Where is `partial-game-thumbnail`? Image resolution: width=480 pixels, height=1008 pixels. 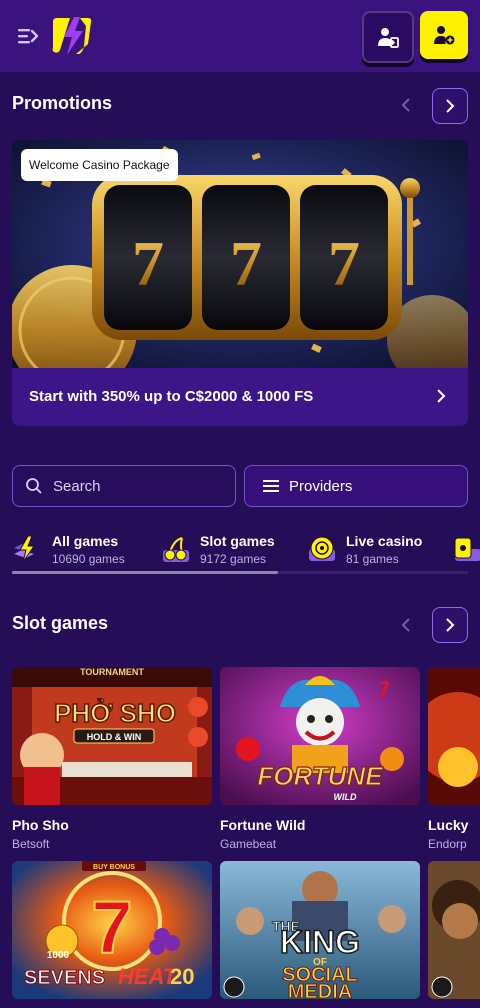 partial-game-thumbnail is located at coordinates (454, 930).